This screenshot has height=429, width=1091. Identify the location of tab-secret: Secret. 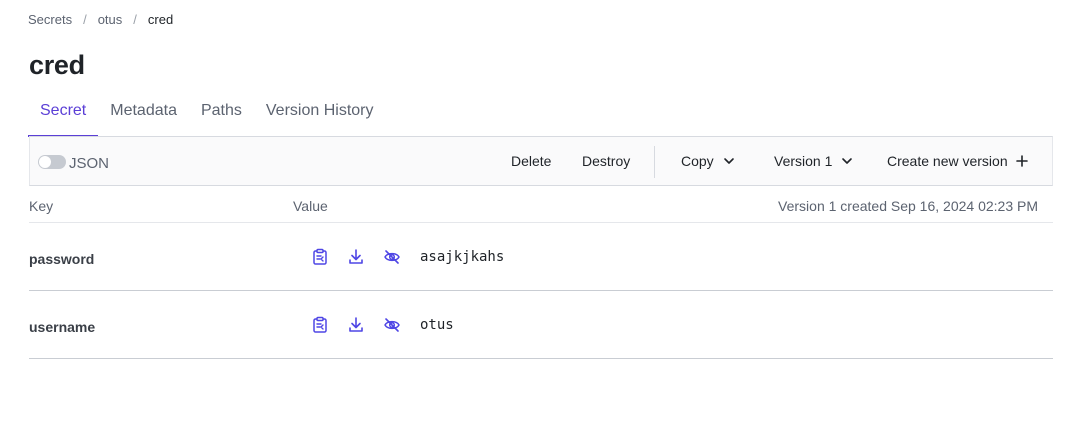
(63, 114).